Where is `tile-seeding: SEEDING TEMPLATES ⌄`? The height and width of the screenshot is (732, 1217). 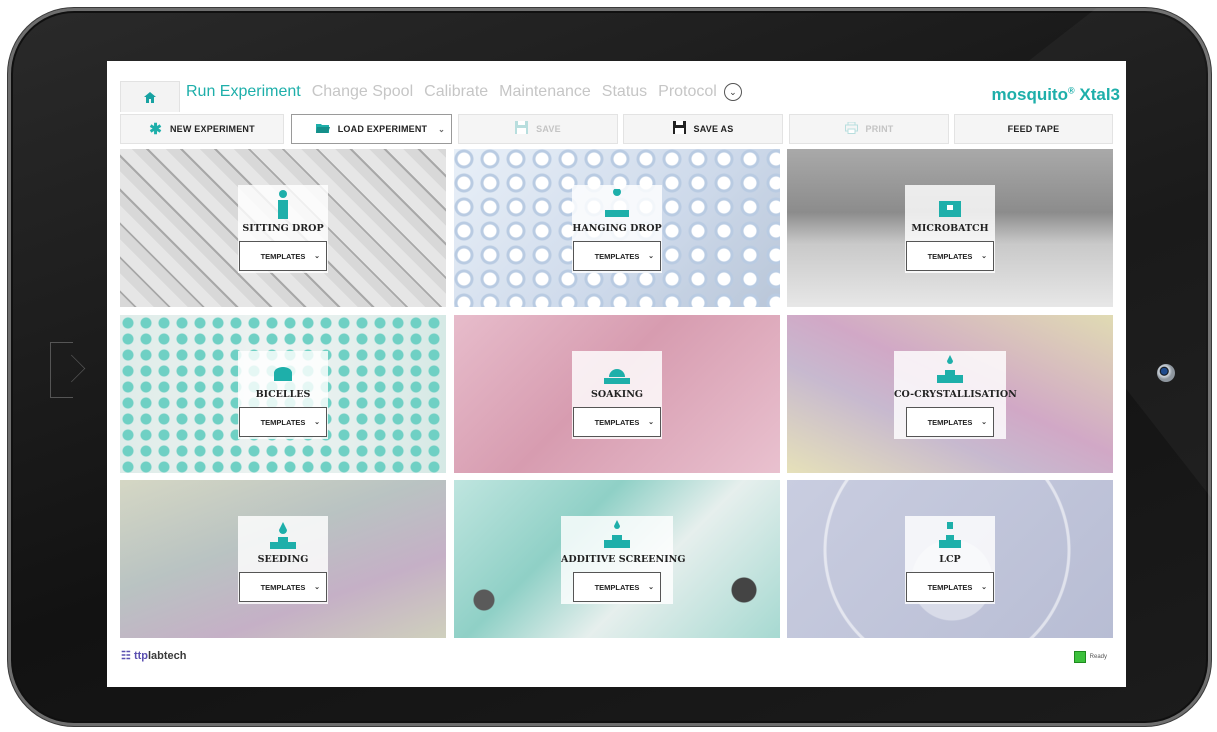 tile-seeding: SEEDING TEMPLATES ⌄ is located at coordinates (283, 559).